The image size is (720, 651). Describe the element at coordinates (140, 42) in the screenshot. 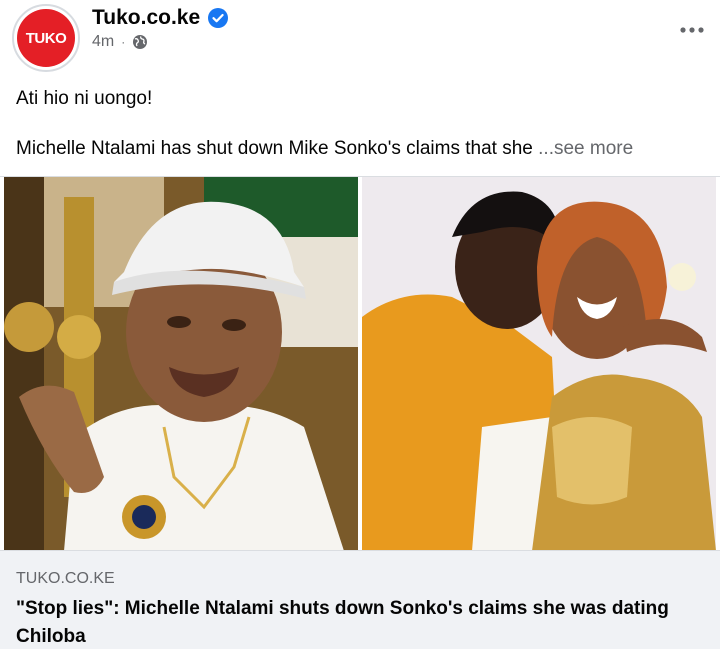

I see `globe-icon` at that location.